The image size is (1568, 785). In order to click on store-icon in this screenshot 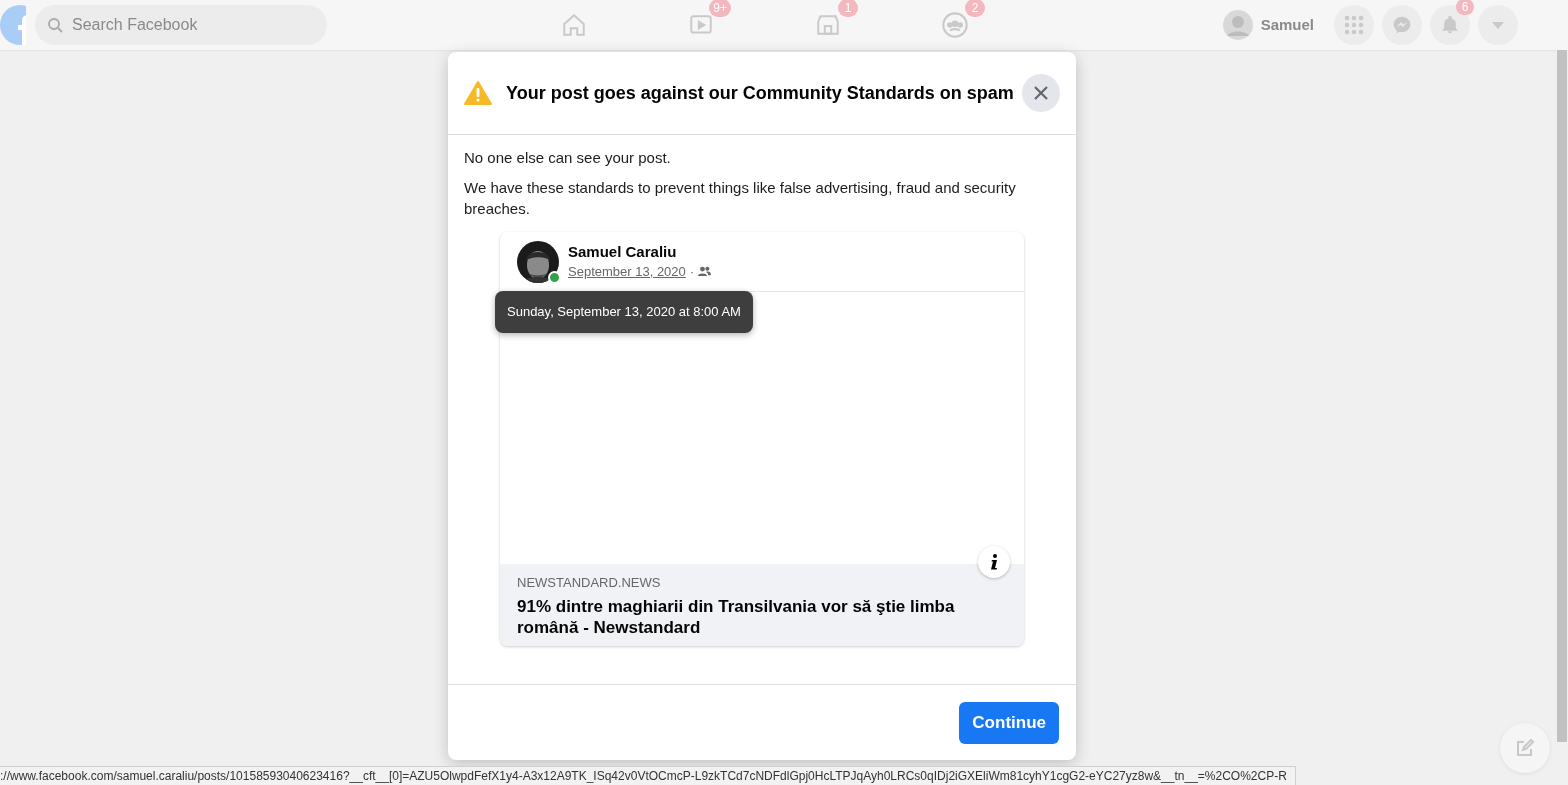, I will do `click(828, 25)`.